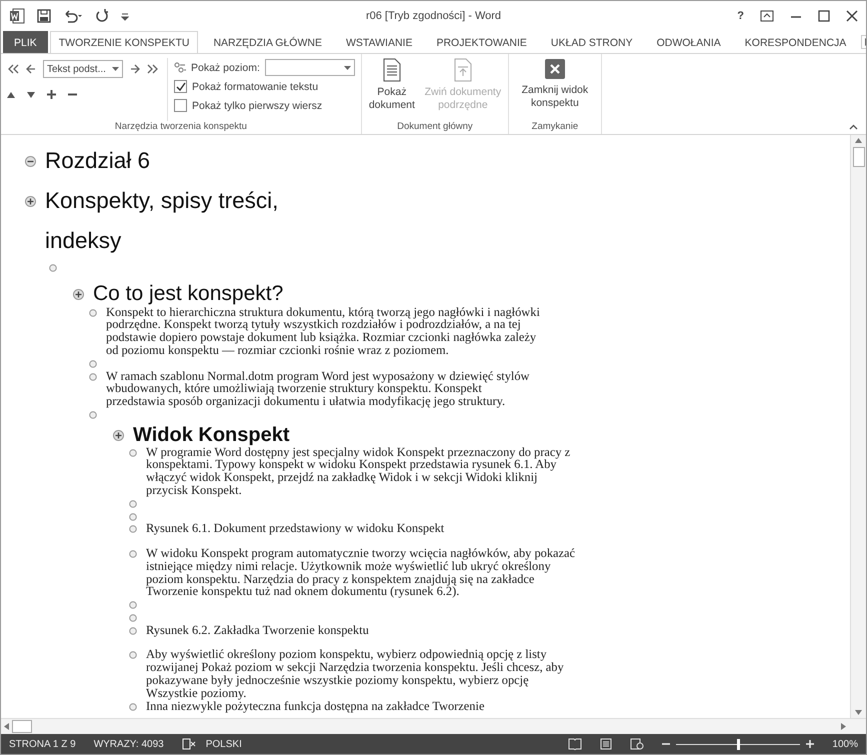 The height and width of the screenshot is (755, 867). I want to click on ribbon-tab: NARZĘDZIA GŁÓWNE, so click(267, 42).